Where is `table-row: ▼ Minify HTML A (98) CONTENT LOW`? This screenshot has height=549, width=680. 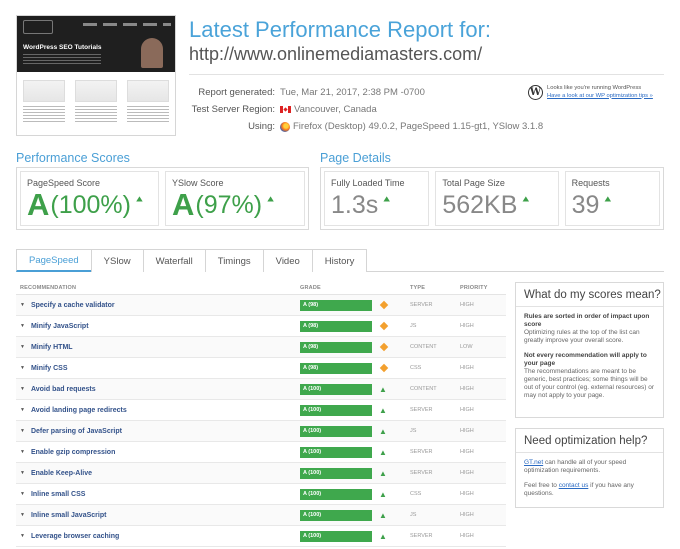 table-row: ▼ Minify HTML A (98) CONTENT LOW is located at coordinates (261, 347).